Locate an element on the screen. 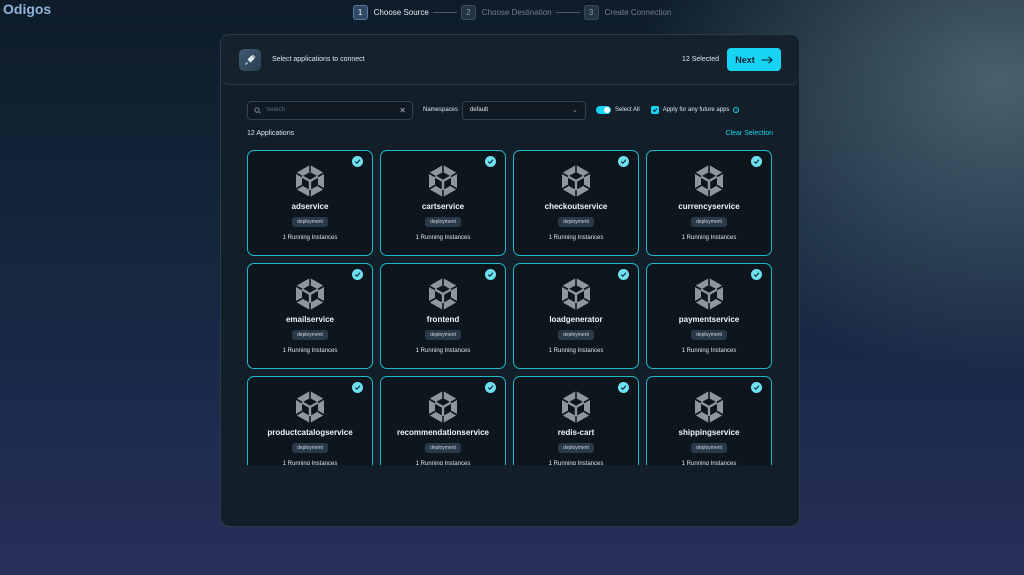 This screenshot has height=575, width=1024. select-all-toggle is located at coordinates (604, 110).